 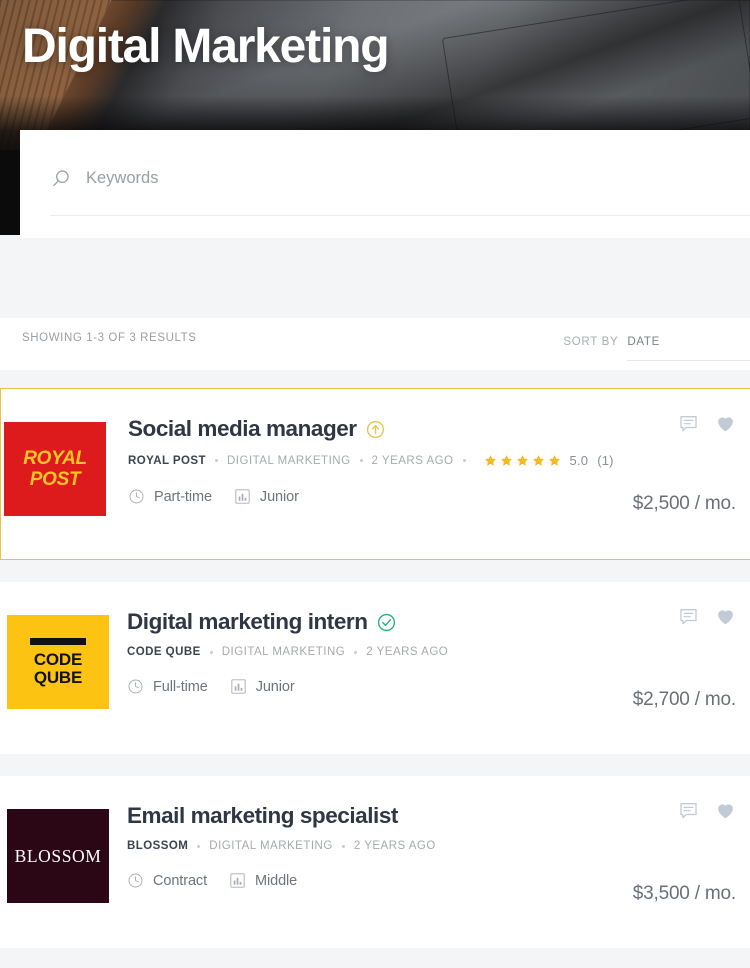 I want to click on job-meta-row: ROYAL POST DIGITAL MARKETING 2 YEARS AGO, so click(x=439, y=460).